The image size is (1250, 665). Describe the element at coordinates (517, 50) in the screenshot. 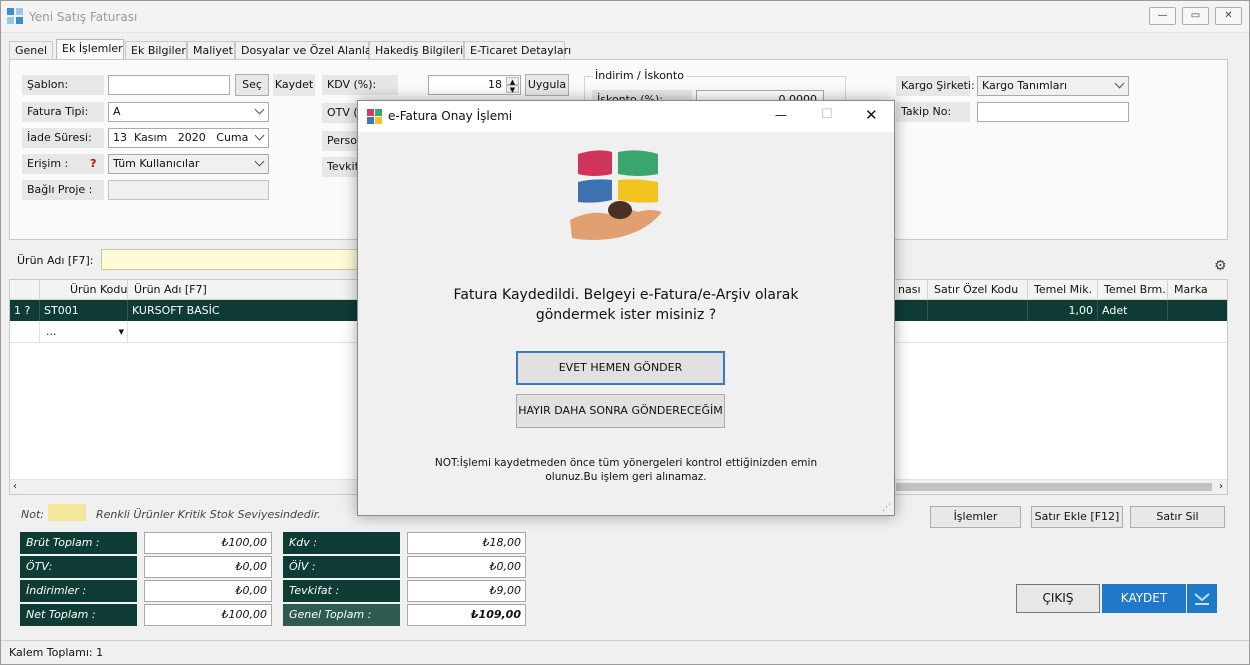

I see `tab-eticaret: E-Ticaret Detayları` at that location.